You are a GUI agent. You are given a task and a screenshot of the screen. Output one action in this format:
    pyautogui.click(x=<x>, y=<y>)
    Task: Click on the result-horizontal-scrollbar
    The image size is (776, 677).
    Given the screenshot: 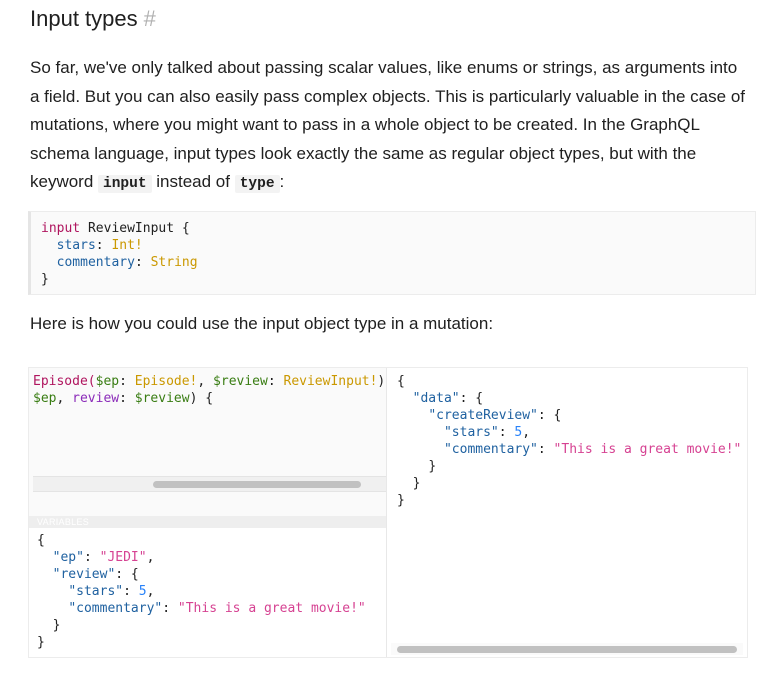 What is the action you would take?
    pyautogui.click(x=567, y=649)
    